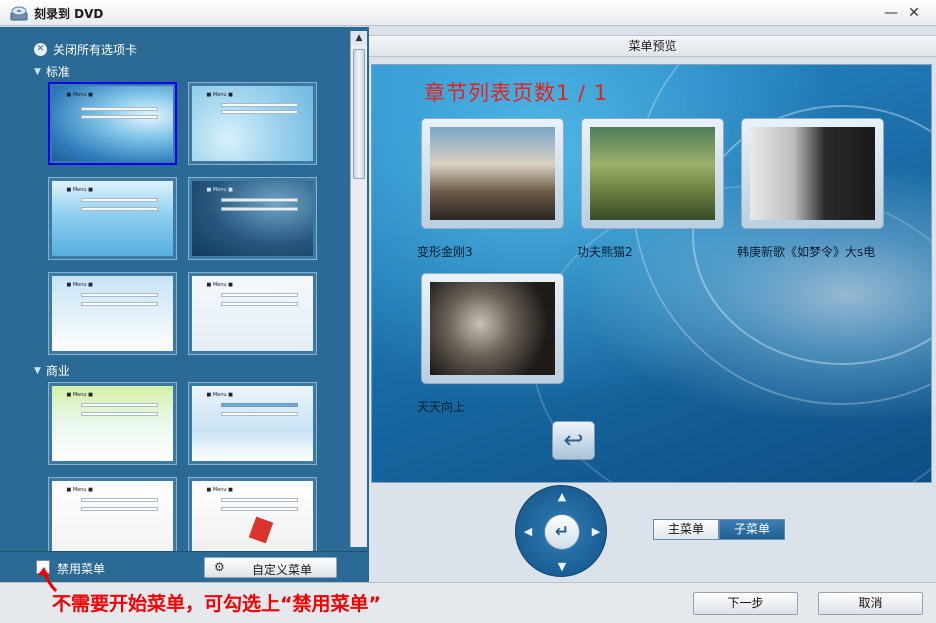 The width and height of the screenshot is (936, 623). Describe the element at coordinates (652, 46) in the screenshot. I see `preview-header: 菜单预览` at that location.